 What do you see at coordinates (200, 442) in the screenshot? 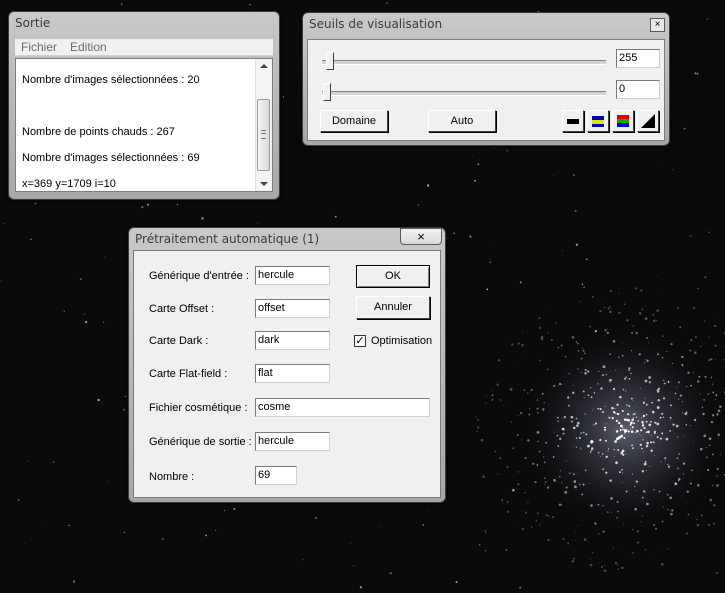
I see `generique-sortie-label: Générique de sortie :` at bounding box center [200, 442].